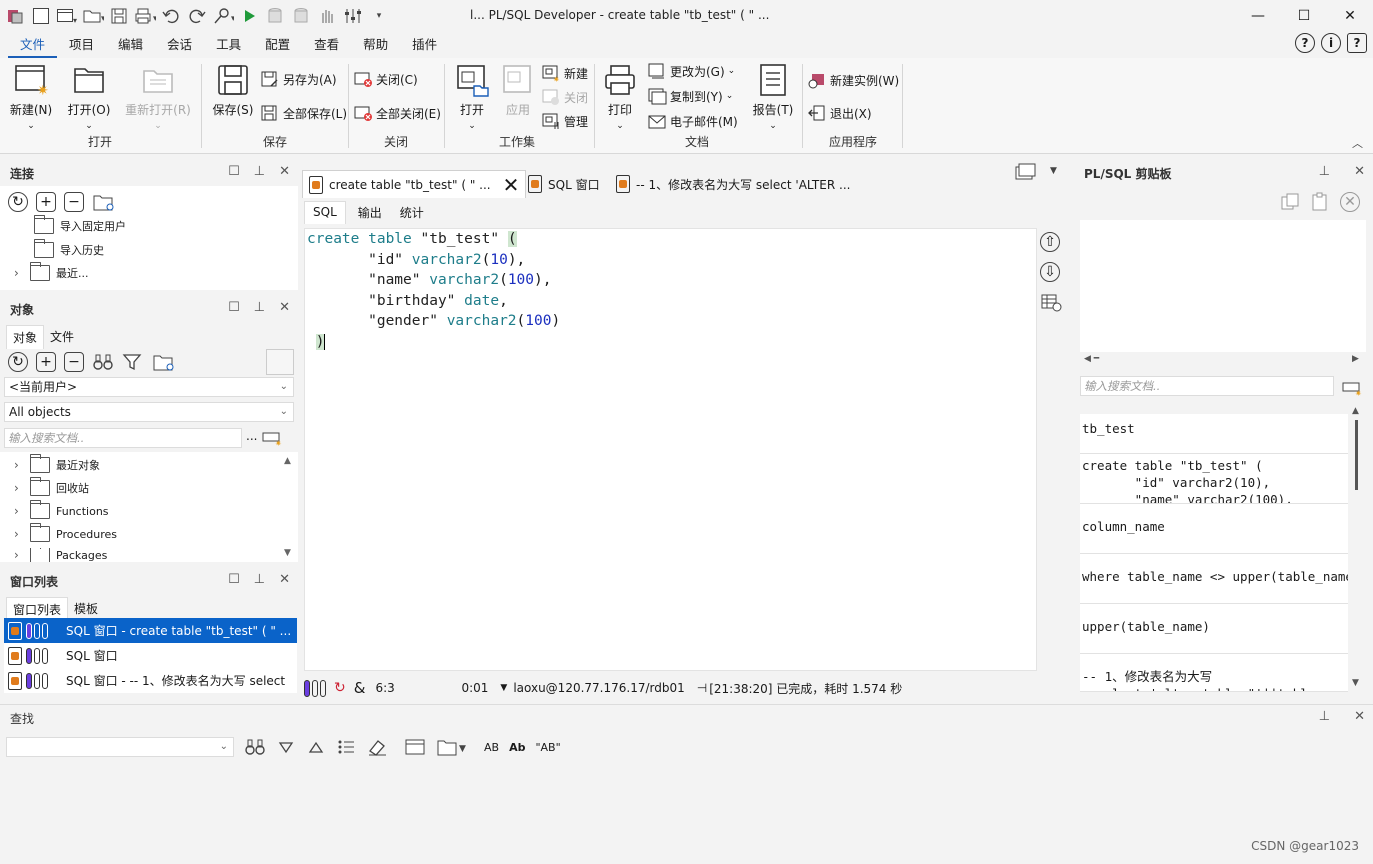 The image size is (1373, 864). What do you see at coordinates (511, 185) in the screenshot?
I see `close-tab-icon: ✕` at bounding box center [511, 185].